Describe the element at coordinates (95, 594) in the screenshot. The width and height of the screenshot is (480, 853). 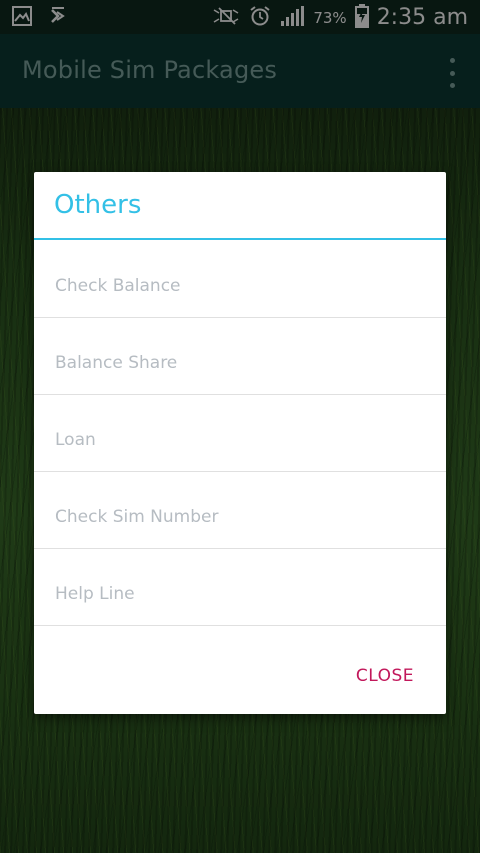
I see `option-label: Help Line` at that location.